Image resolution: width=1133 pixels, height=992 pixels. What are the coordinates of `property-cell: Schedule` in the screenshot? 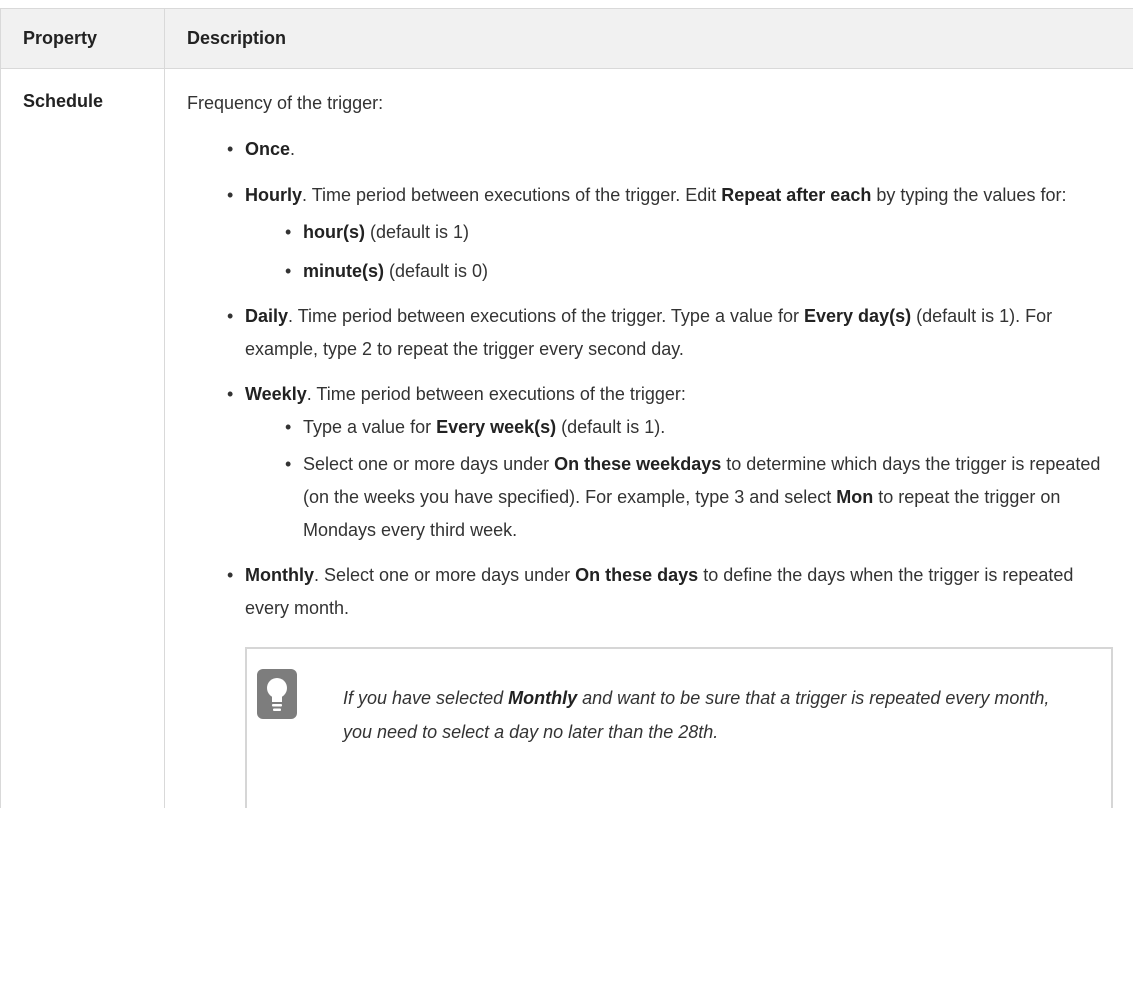 It's located at (82, 438).